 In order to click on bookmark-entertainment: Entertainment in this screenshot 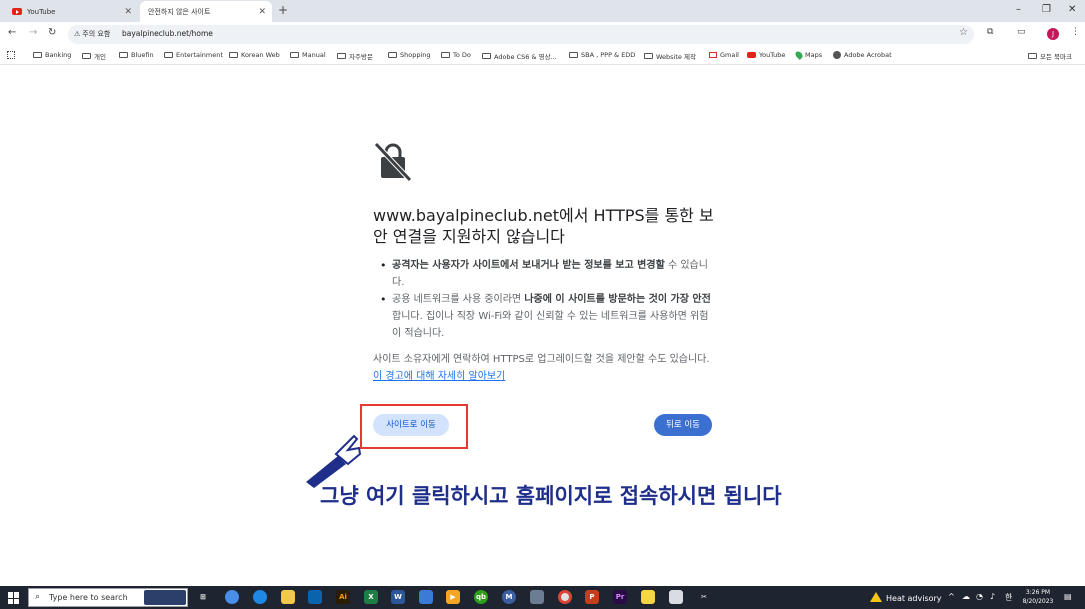, I will do `click(193, 55)`.